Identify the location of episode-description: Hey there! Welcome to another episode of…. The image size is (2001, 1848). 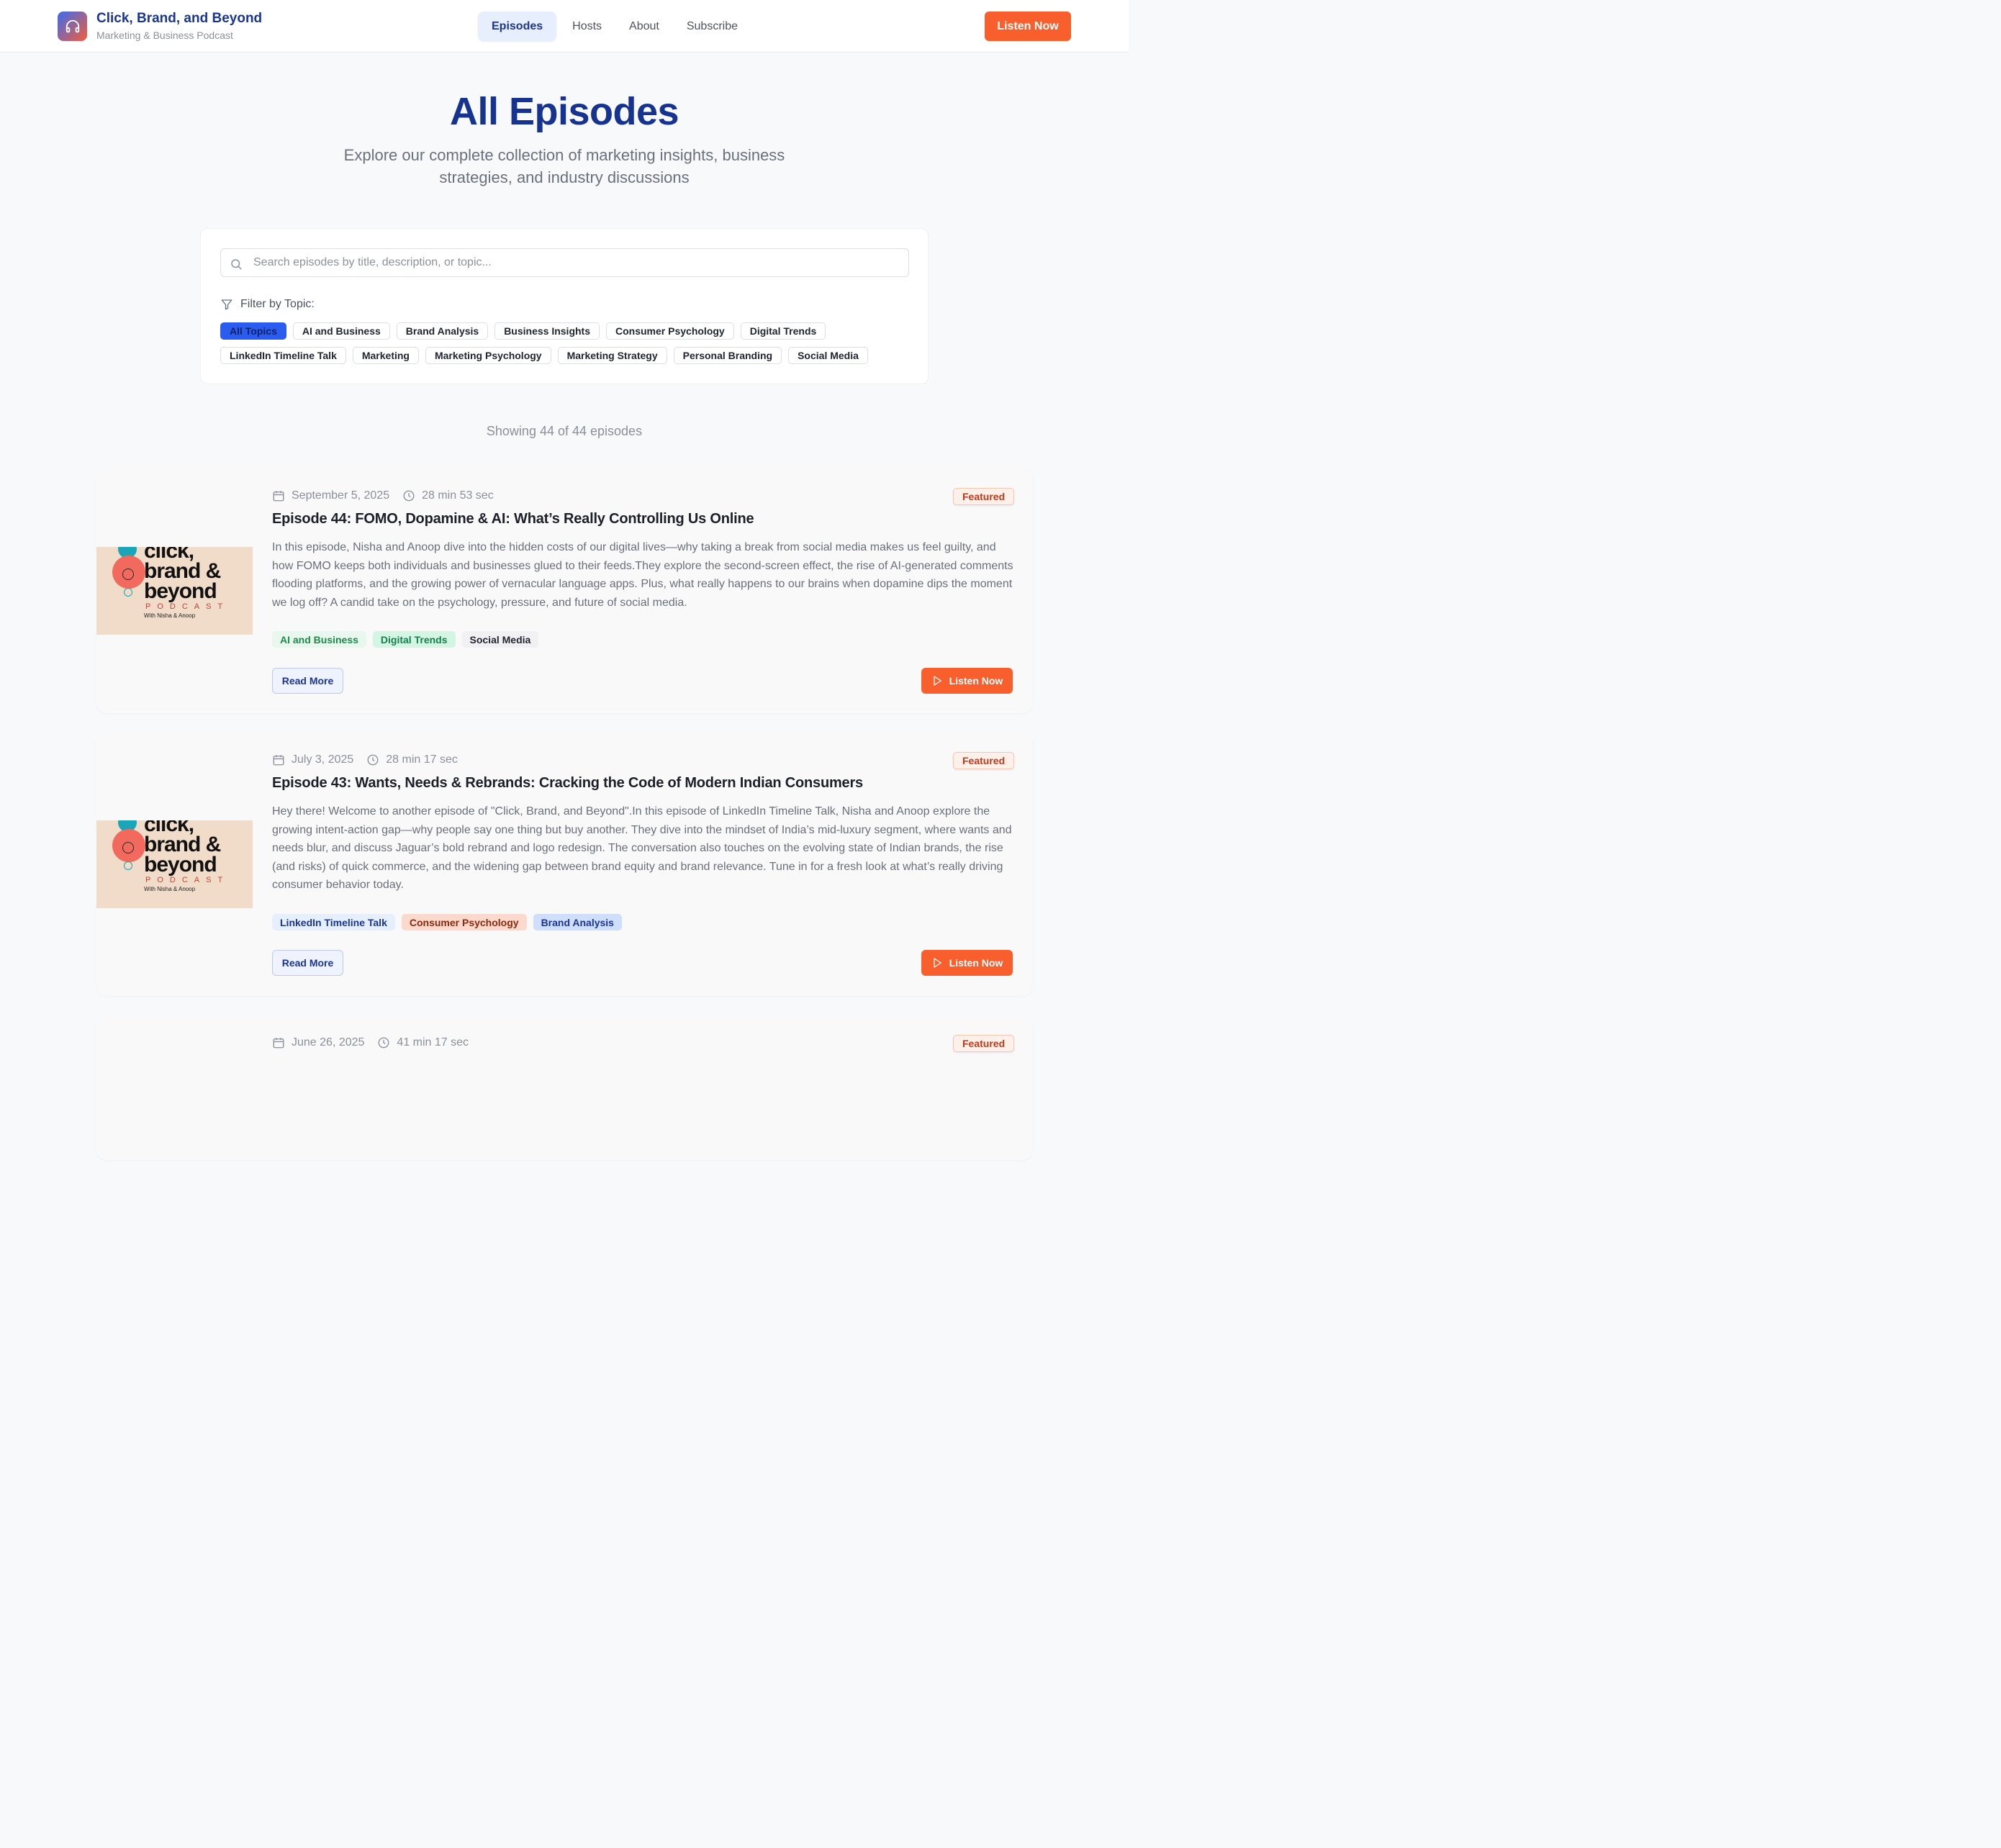
(642, 848).